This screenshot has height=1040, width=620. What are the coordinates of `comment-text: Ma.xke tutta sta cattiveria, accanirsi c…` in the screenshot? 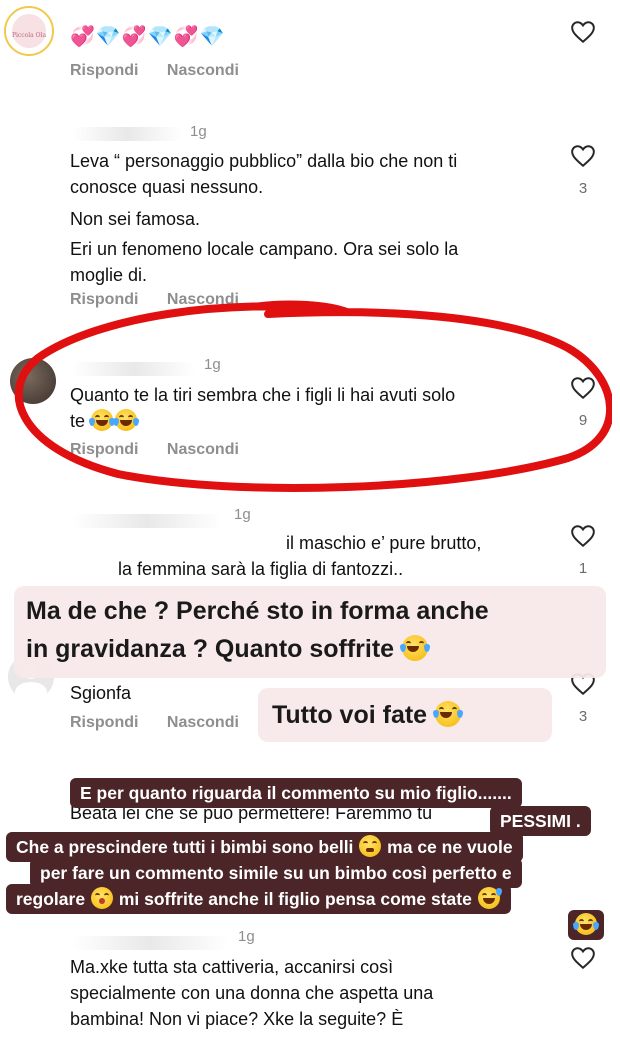 It's located at (310, 993).